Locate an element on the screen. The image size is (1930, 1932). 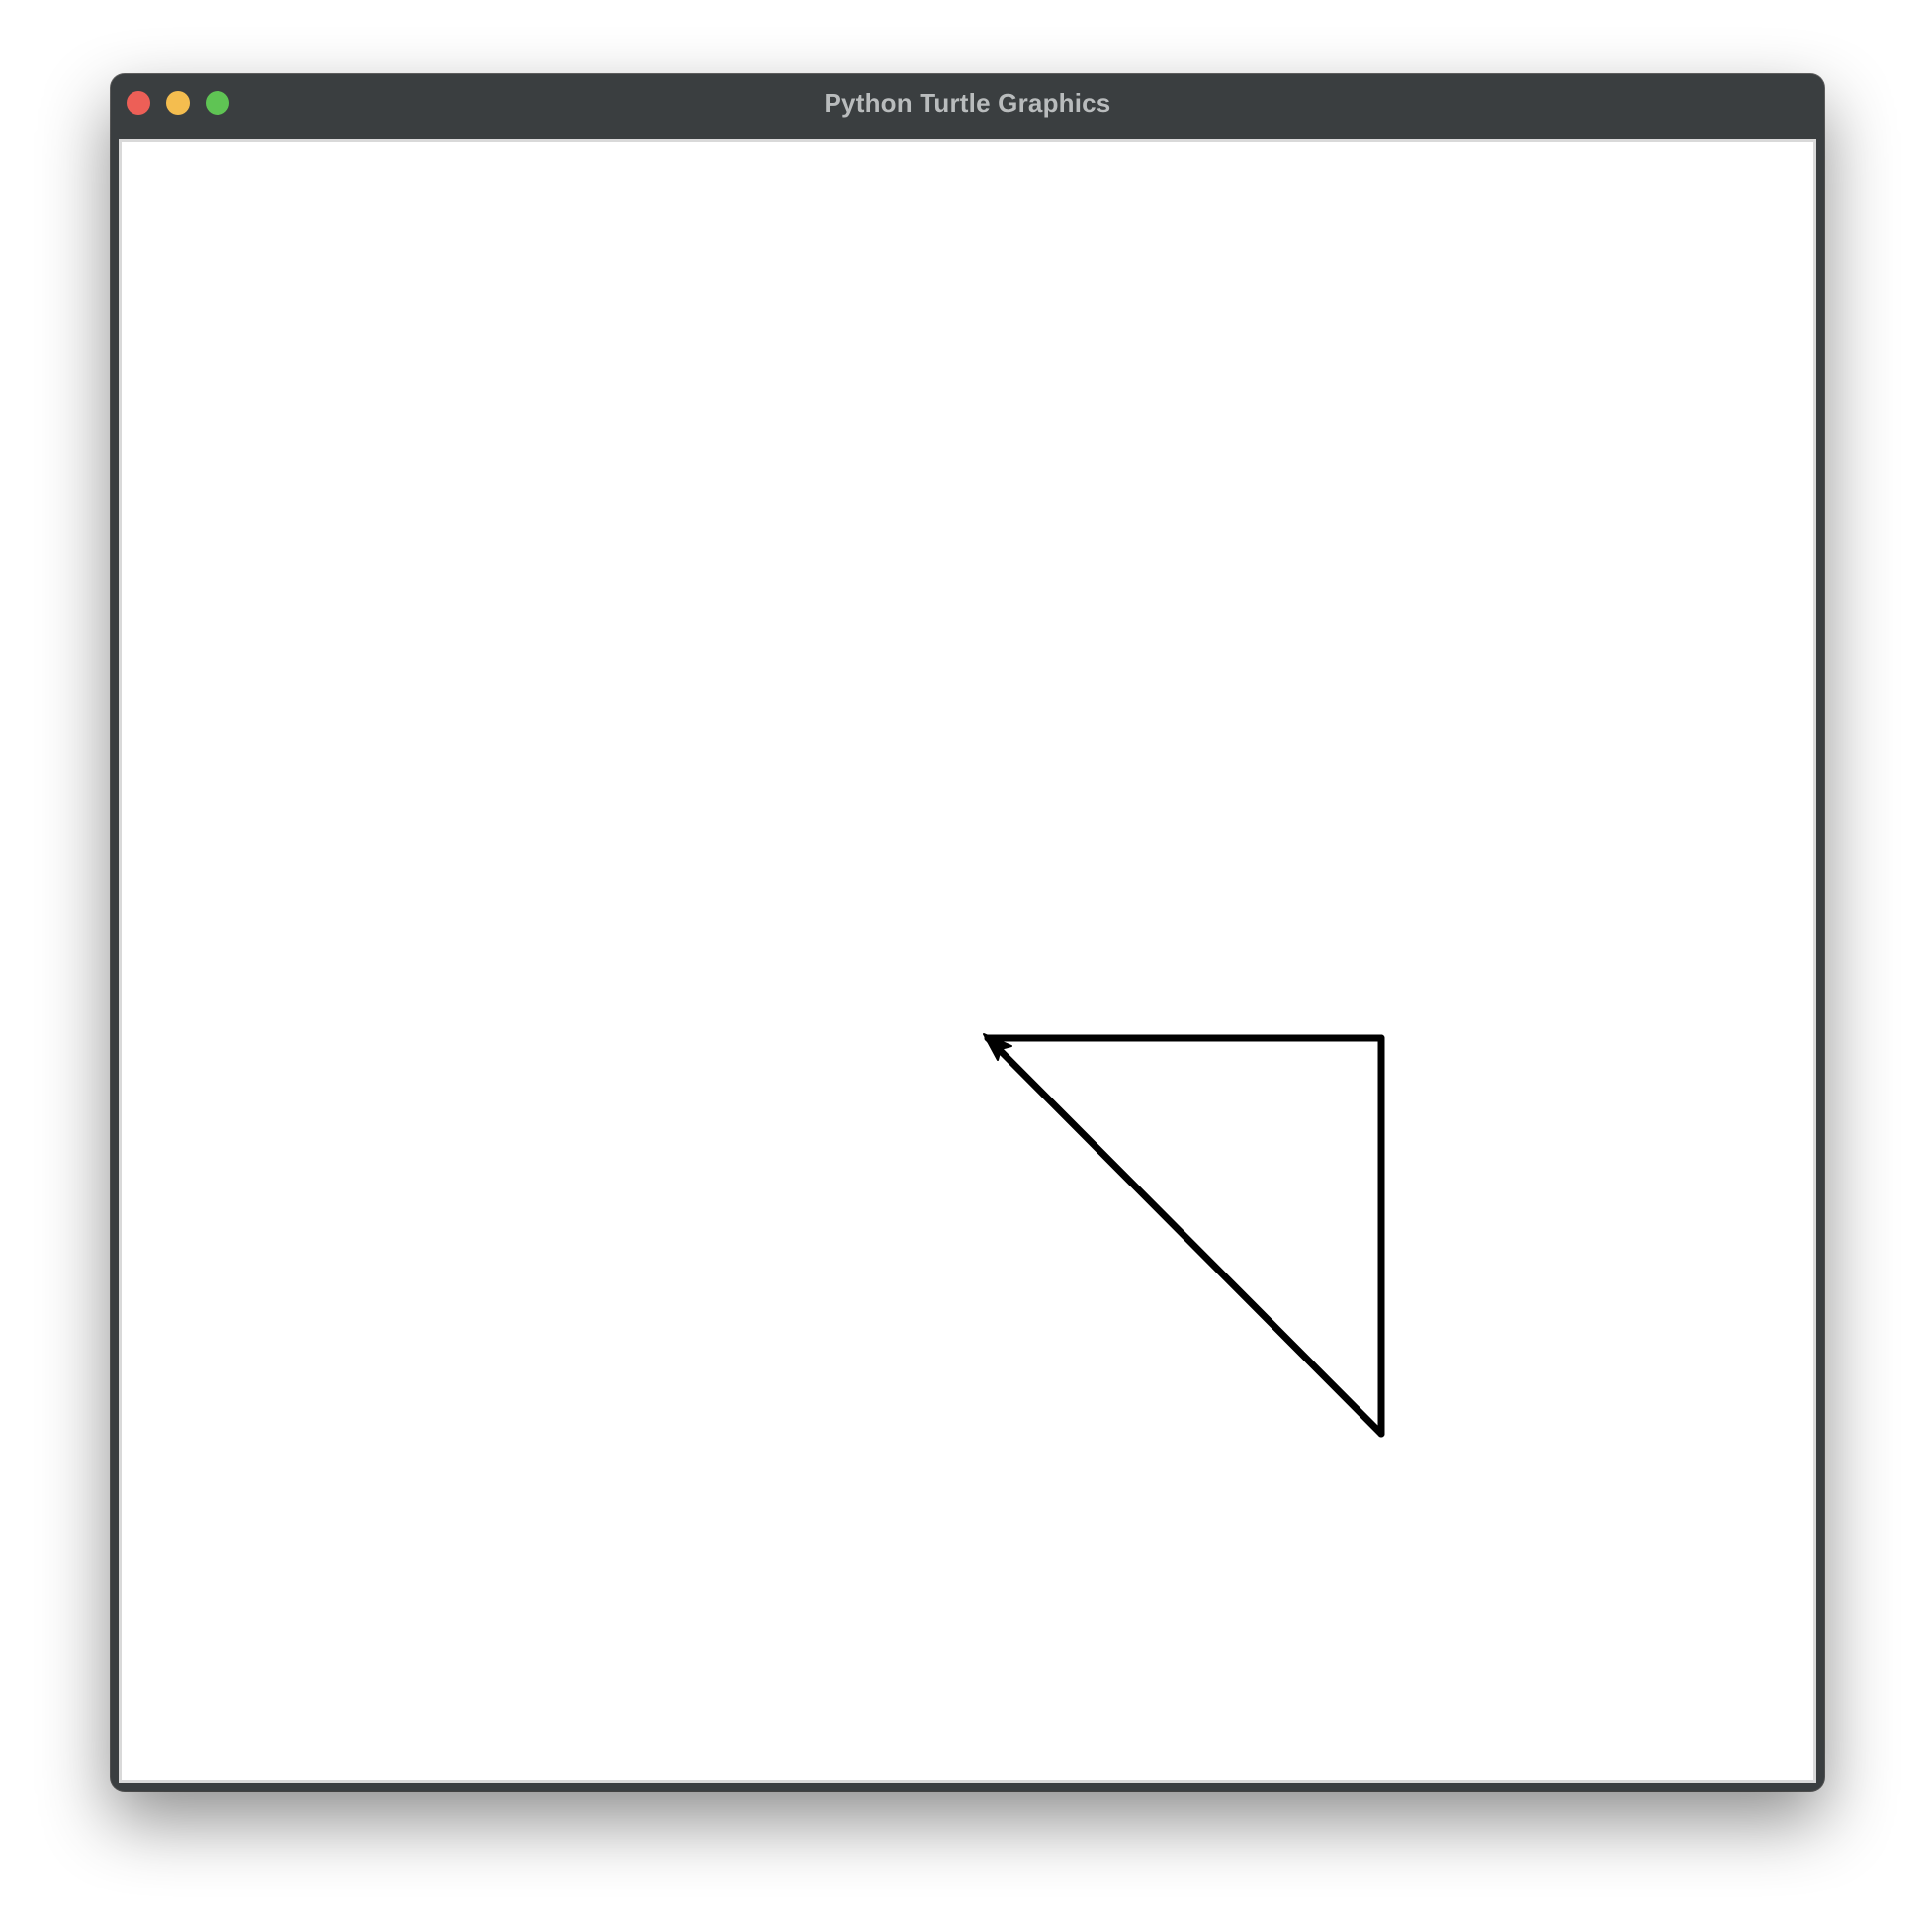
triangle-hypotenuse-edge is located at coordinates (1184, 1236).